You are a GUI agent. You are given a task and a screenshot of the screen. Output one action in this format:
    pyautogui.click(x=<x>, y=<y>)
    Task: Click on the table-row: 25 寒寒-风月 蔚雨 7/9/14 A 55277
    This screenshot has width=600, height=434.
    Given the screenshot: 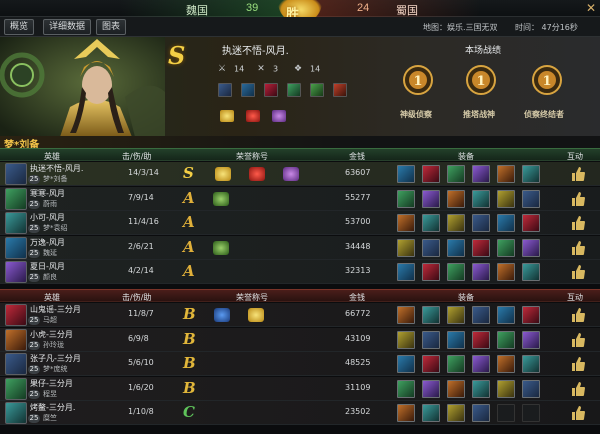 What is the action you would take?
    pyautogui.click(x=300, y=198)
    